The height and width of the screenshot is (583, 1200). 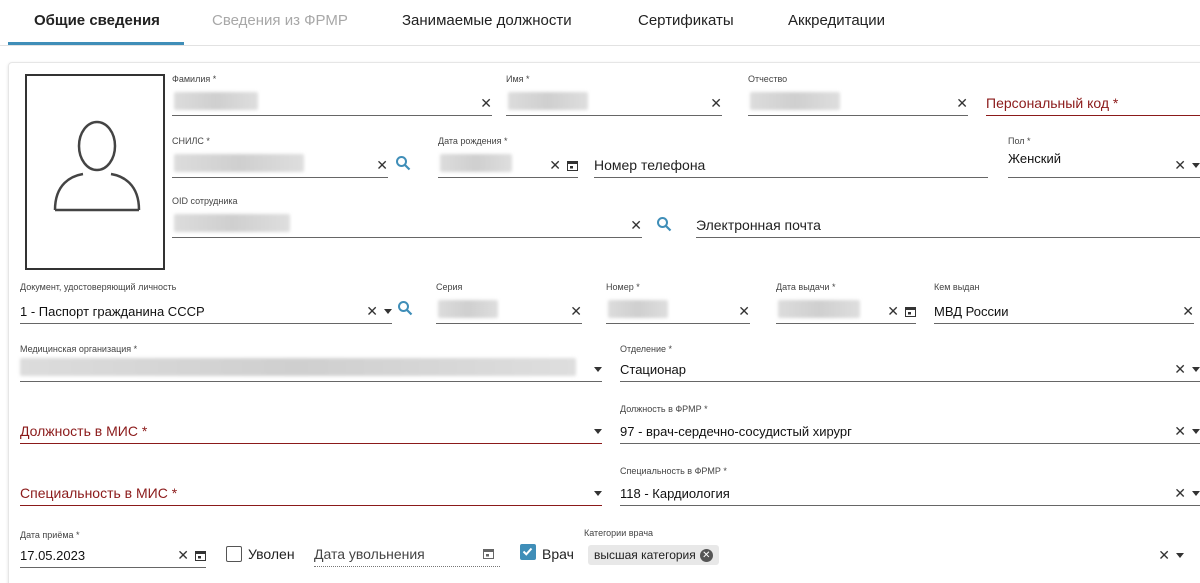 What do you see at coordinates (487, 20) in the screenshot?
I see `tab-positions: Занимаемые должности` at bounding box center [487, 20].